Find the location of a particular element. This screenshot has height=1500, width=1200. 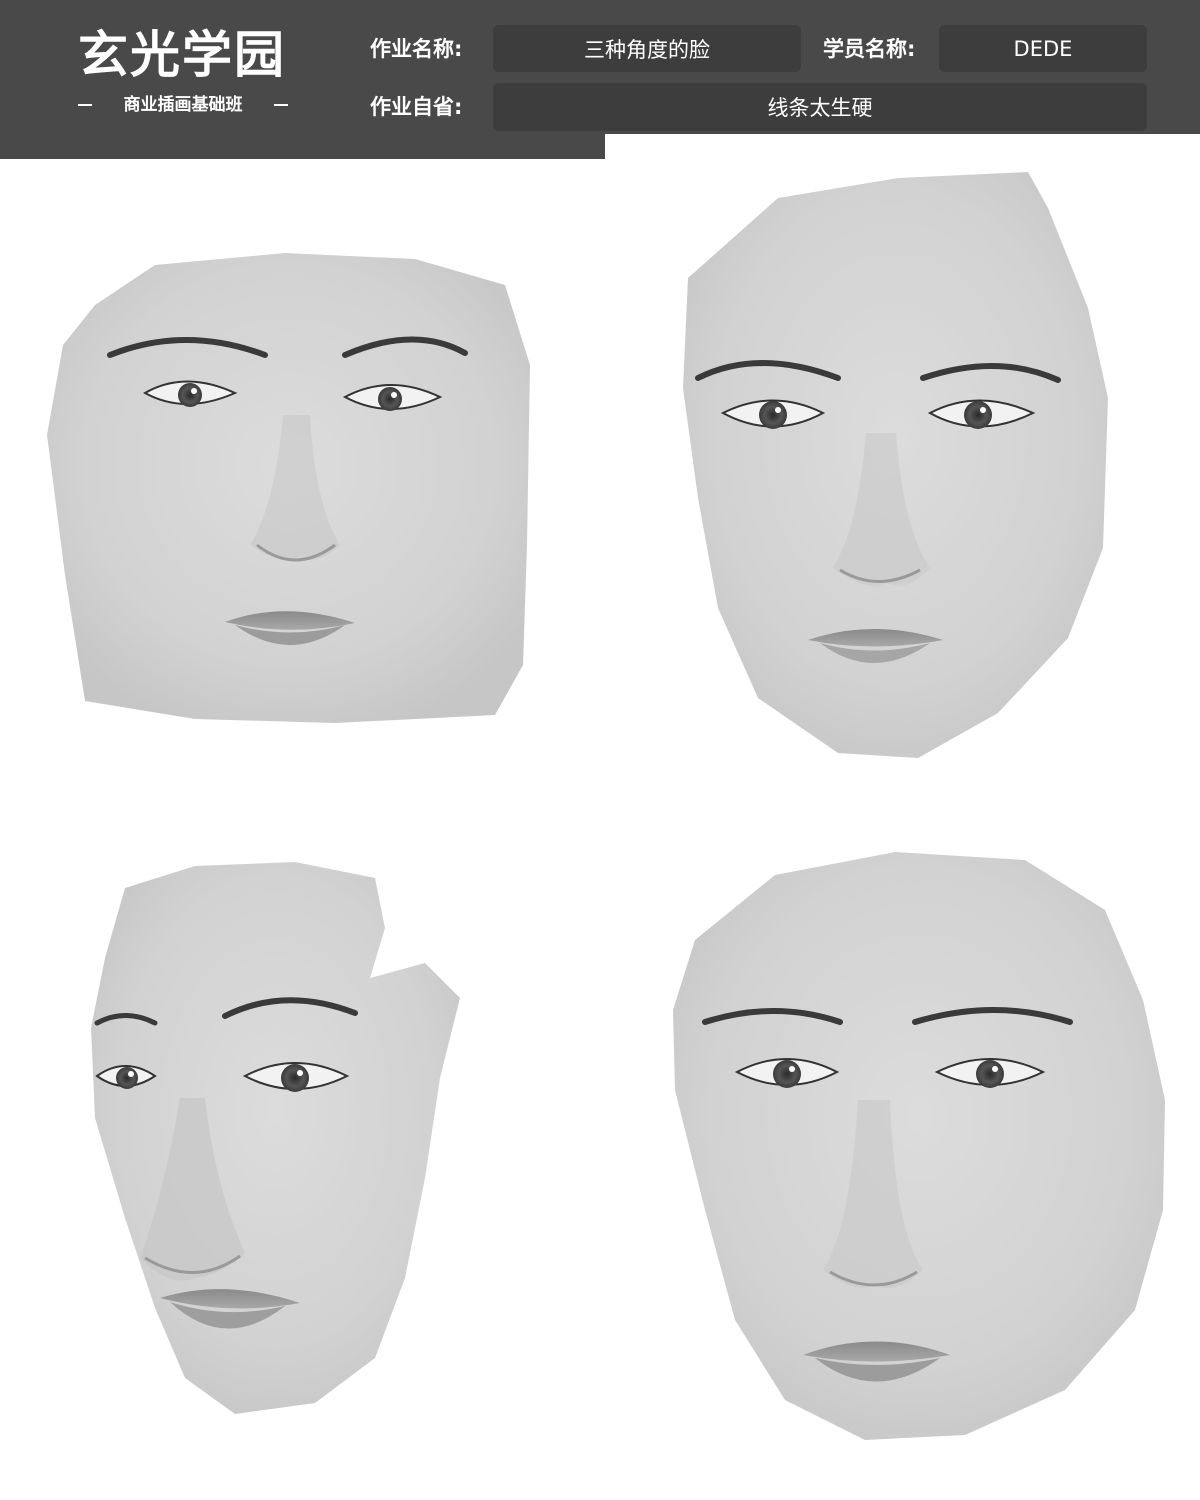

self-review-value: 线条太生硬 is located at coordinates (820, 107).